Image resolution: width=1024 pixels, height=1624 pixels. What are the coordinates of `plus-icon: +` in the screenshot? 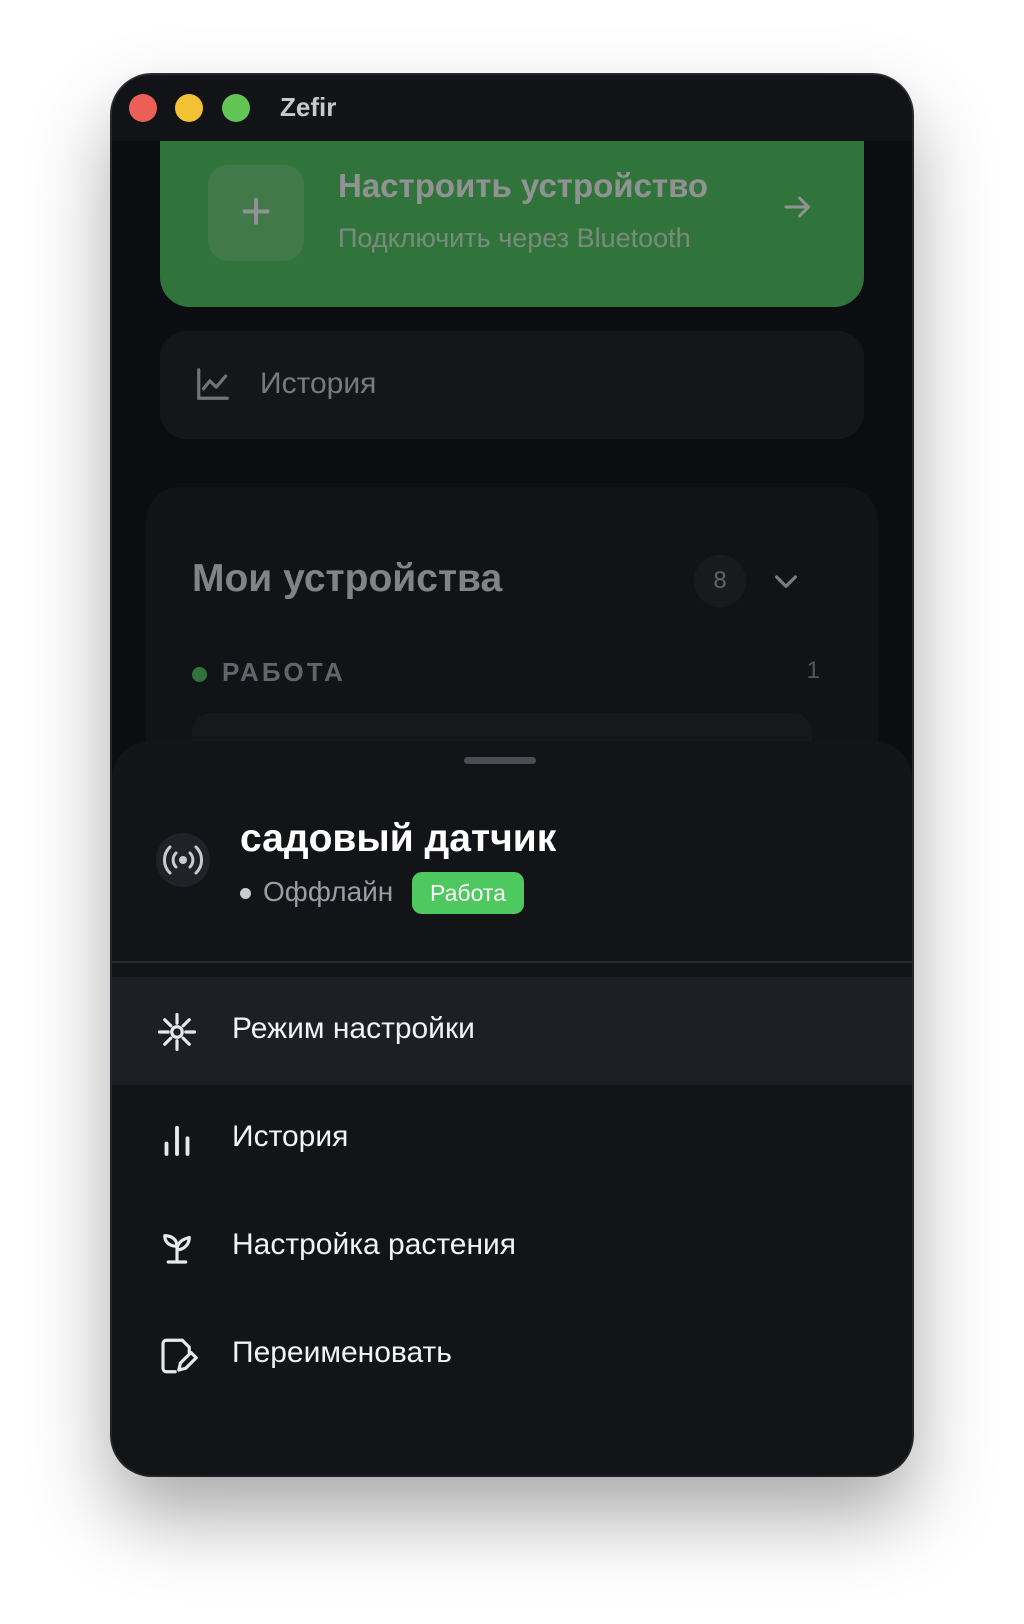 It's located at (256, 213).